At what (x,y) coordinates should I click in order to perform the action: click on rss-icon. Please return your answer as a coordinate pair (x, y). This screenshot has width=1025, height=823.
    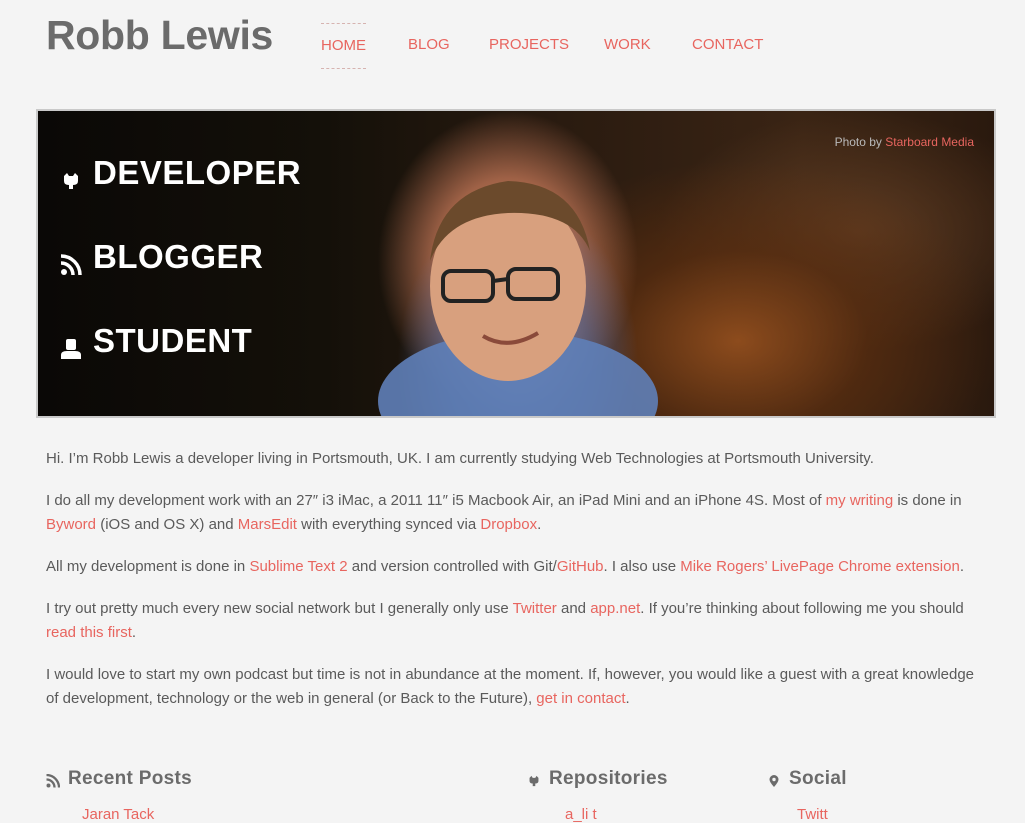
    Looking at the image, I should click on (53, 780).